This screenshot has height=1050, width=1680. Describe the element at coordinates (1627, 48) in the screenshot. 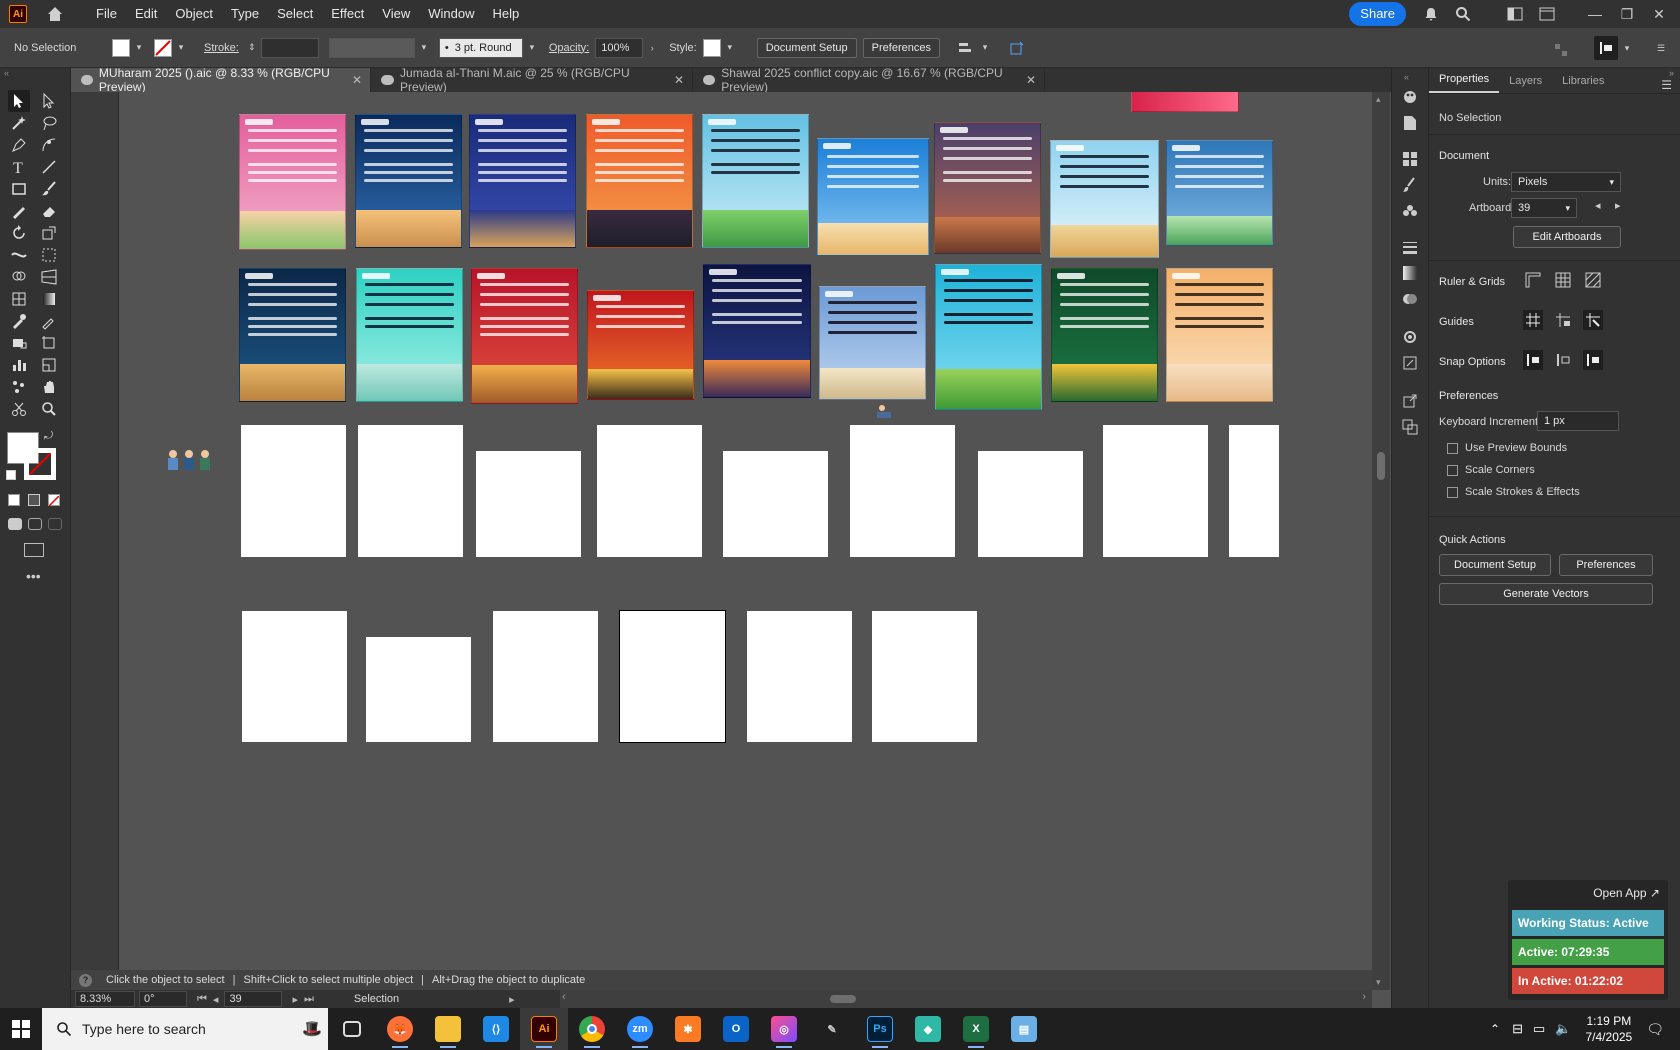

I see `panel-toggle-dropdown: ▾` at that location.